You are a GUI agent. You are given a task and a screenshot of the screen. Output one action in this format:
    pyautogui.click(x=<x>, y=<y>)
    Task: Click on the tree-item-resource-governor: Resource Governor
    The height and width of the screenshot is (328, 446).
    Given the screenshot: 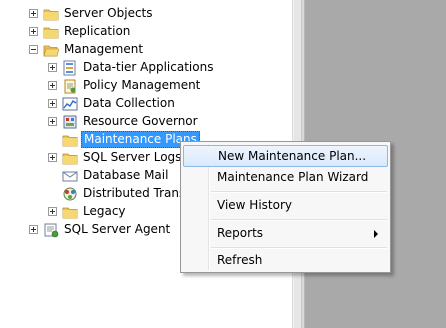 What is the action you would take?
    pyautogui.click(x=145, y=122)
    